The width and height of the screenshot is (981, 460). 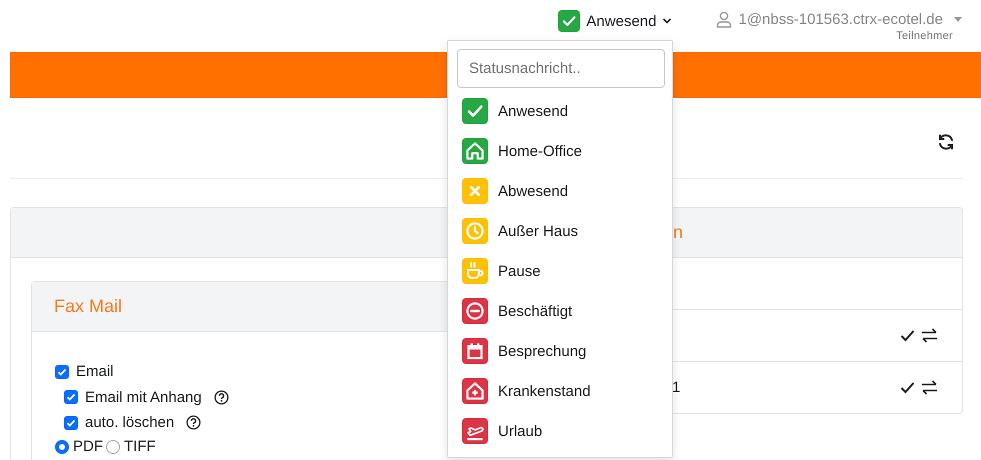 What do you see at coordinates (667, 21) in the screenshot?
I see `chevron-down-icon` at bounding box center [667, 21].